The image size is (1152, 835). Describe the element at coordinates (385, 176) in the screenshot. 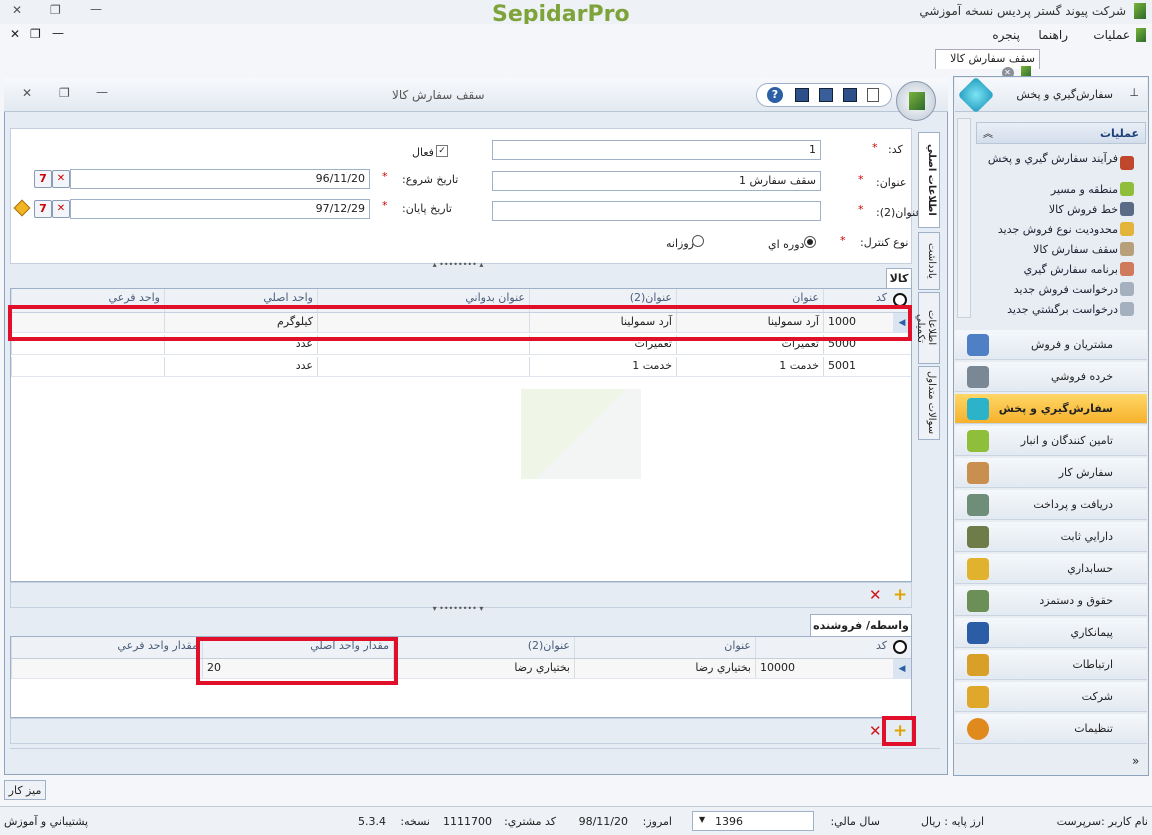

I see `start-date-required-mark: *` at that location.